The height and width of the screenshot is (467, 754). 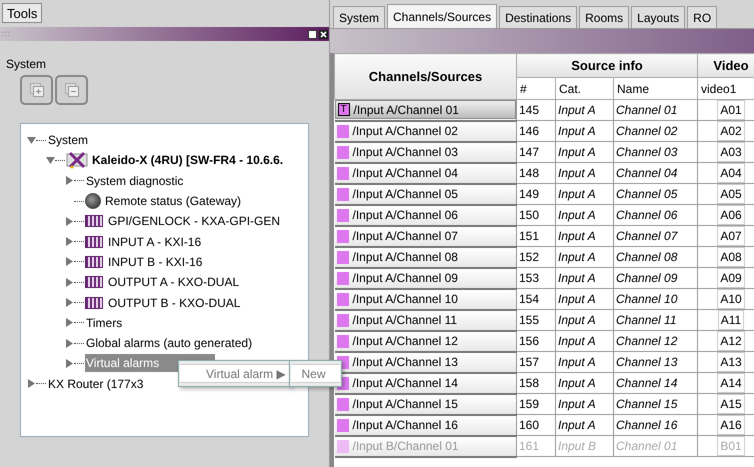 What do you see at coordinates (71, 90) in the screenshot?
I see `collapse-all-button` at bounding box center [71, 90].